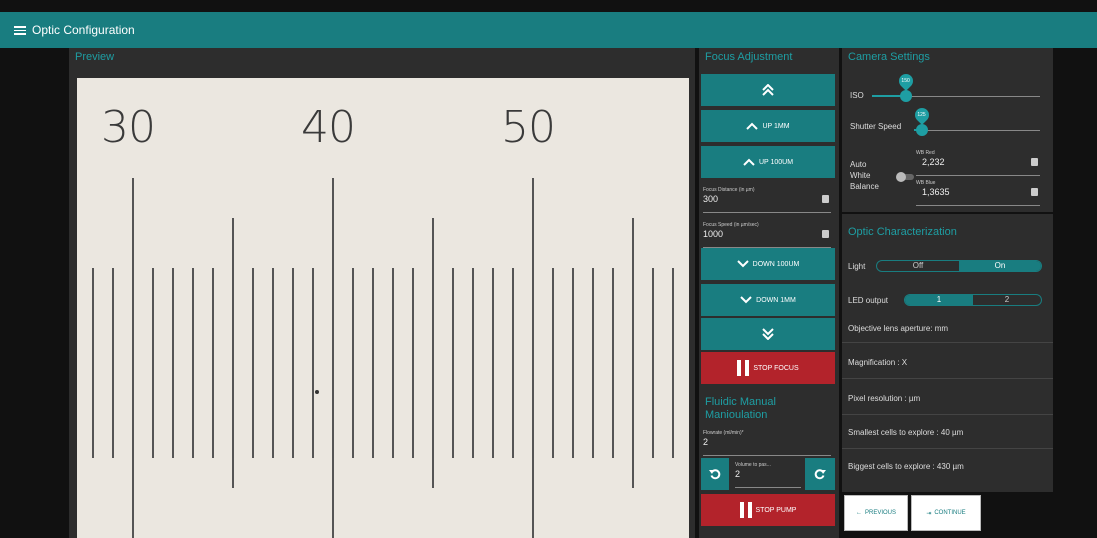 This screenshot has width=1097, height=538. I want to click on optic-title: Optic Characterization, so click(902, 232).